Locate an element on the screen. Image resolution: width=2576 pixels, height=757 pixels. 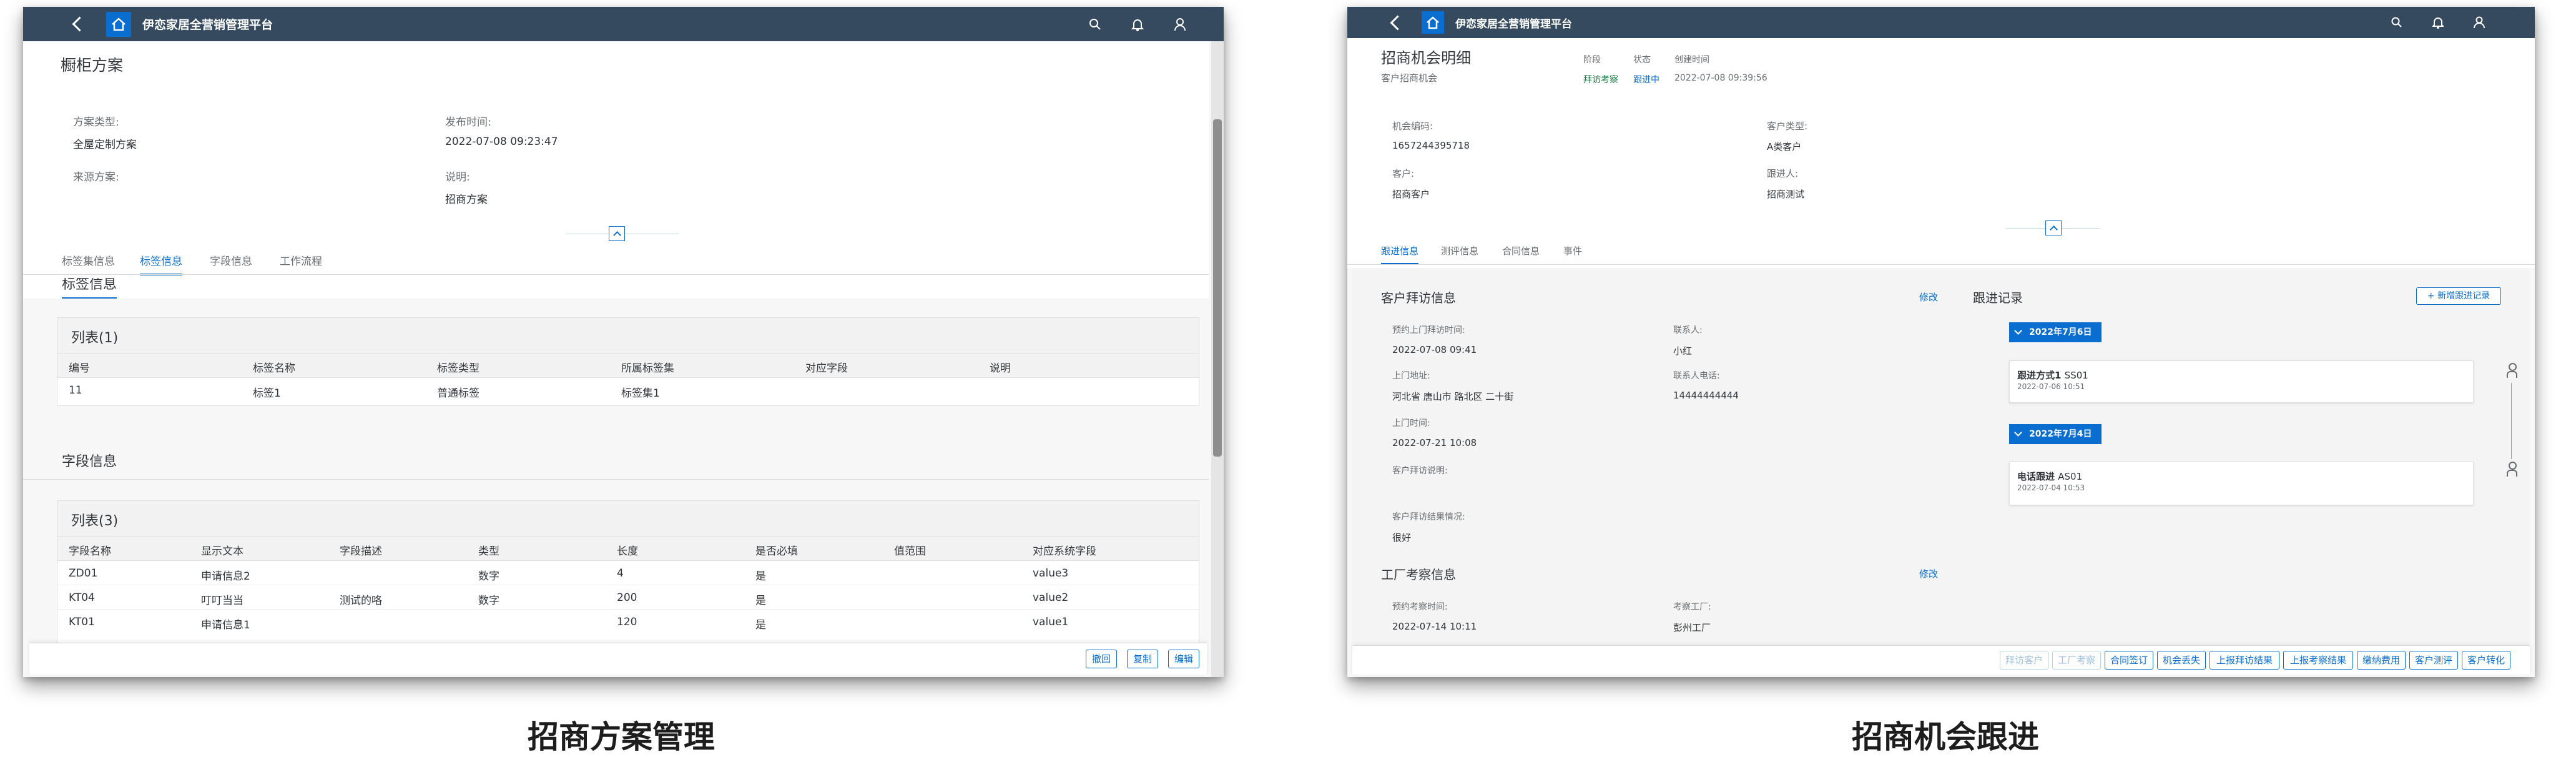
report-inspection-result-button: 上报考察结果 is located at coordinates (2318, 660).